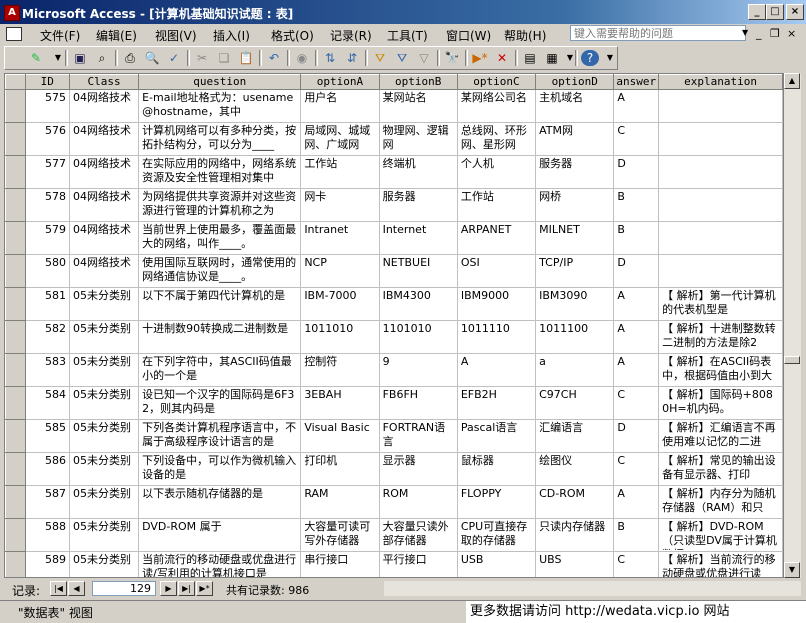 The height and width of the screenshot is (623, 806). Describe the element at coordinates (220, 139) in the screenshot. I see `cell-question: 计算机网络可以有多种分类，按拓扑结构分，可以分为____` at that location.